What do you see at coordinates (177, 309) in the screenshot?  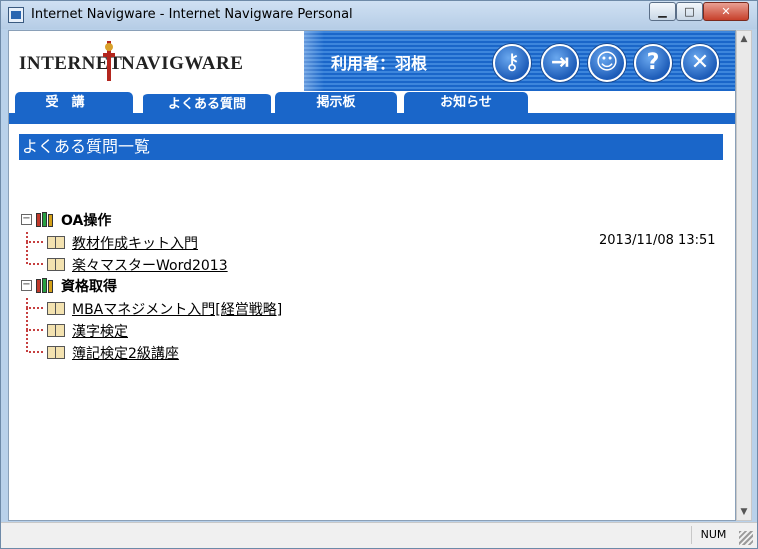 I see `faq-link: MBAマネジメント入門[経営戦略]` at bounding box center [177, 309].